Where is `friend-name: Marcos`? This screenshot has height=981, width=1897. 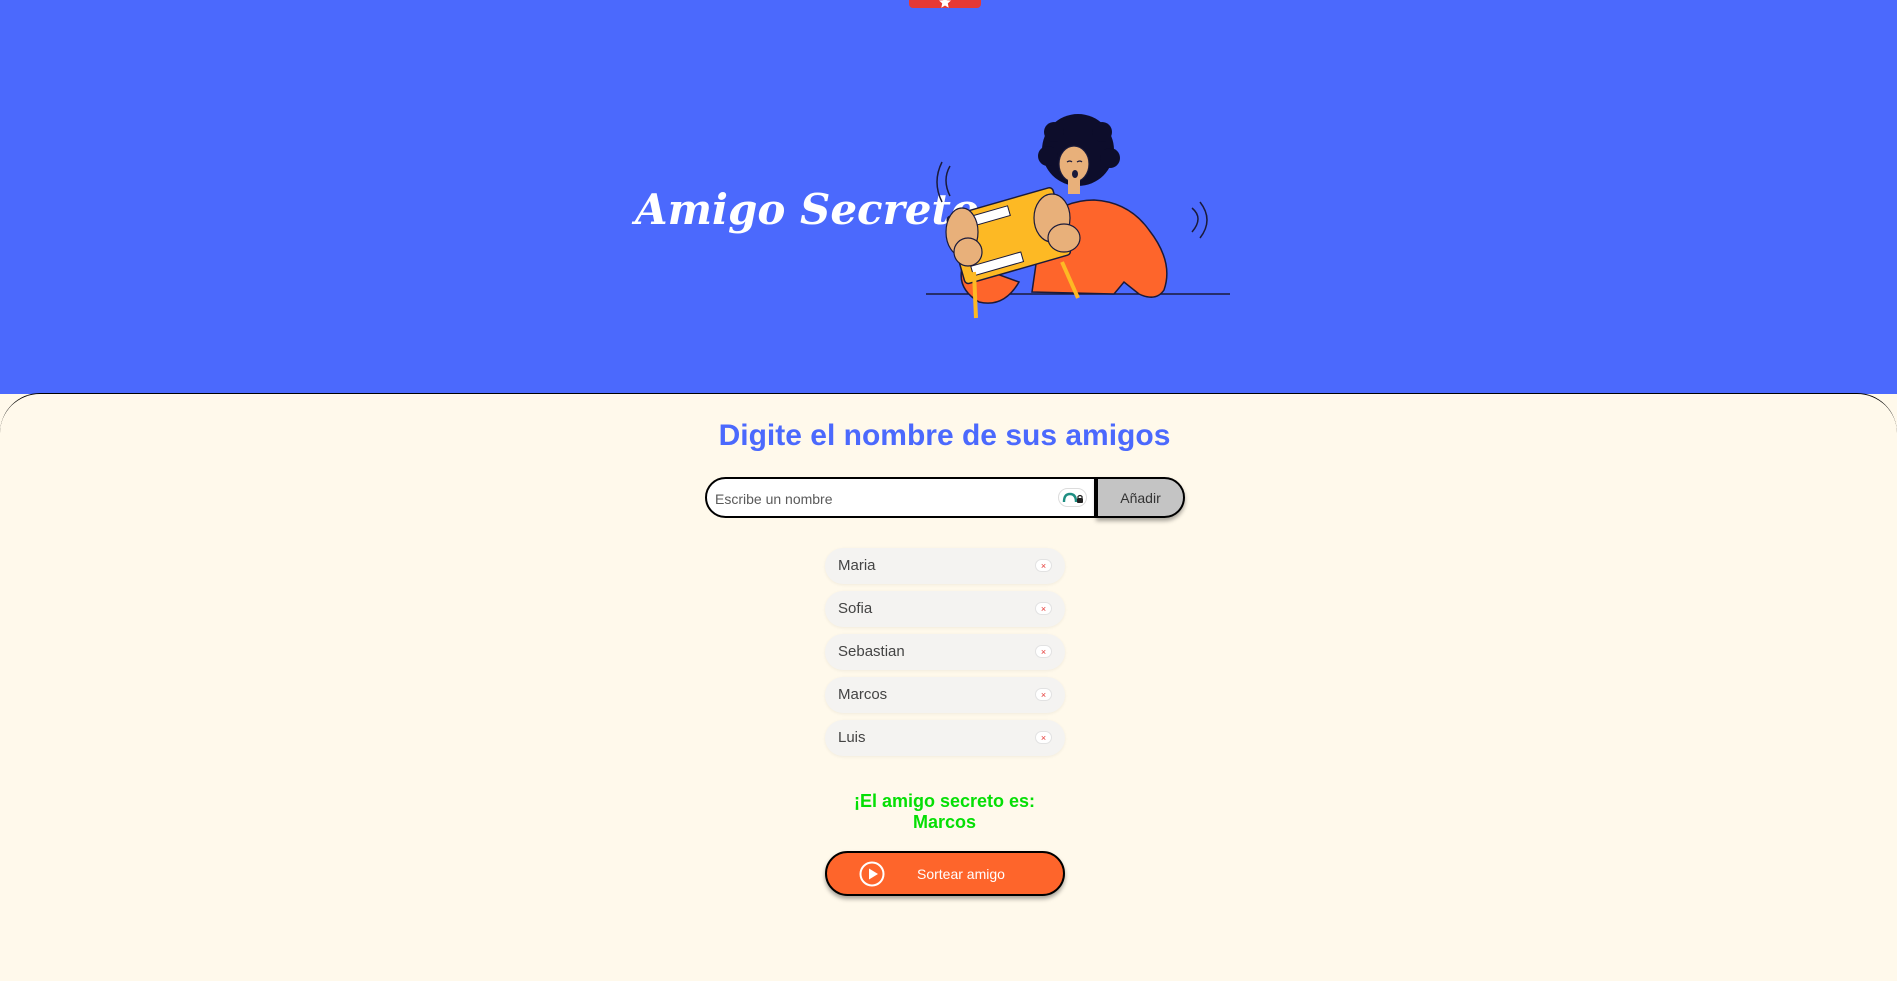
friend-name: Marcos is located at coordinates (863, 694).